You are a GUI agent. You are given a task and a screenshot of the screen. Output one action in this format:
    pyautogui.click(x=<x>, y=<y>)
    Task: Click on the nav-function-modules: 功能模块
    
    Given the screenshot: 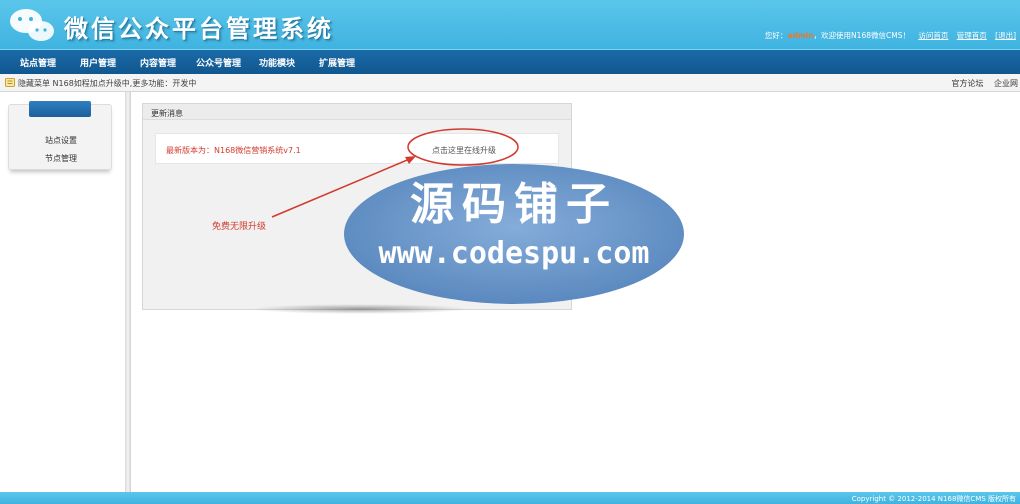 What is the action you would take?
    pyautogui.click(x=277, y=62)
    